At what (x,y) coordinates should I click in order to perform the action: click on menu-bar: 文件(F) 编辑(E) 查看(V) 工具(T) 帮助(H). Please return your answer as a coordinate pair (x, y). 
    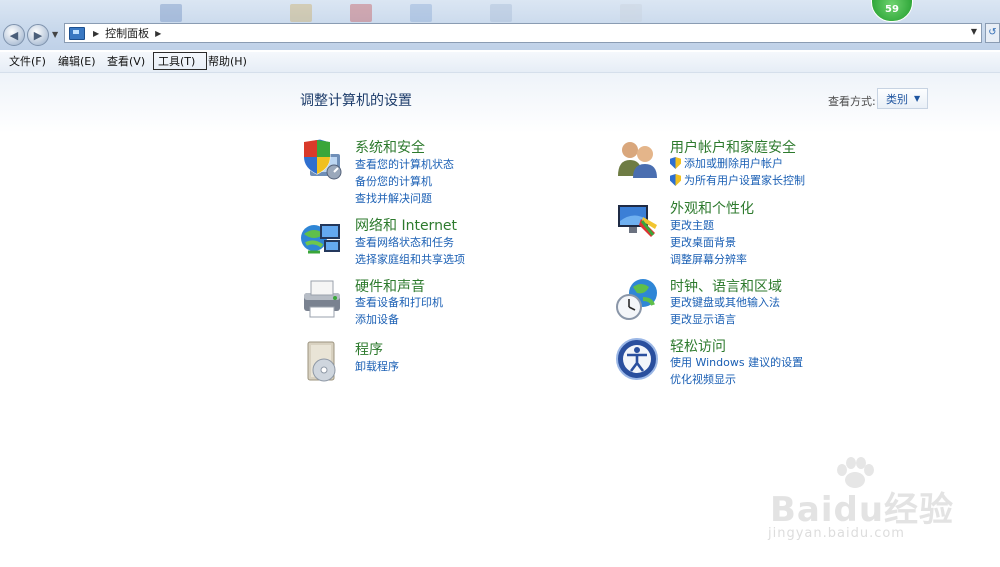
    Looking at the image, I should click on (500, 62).